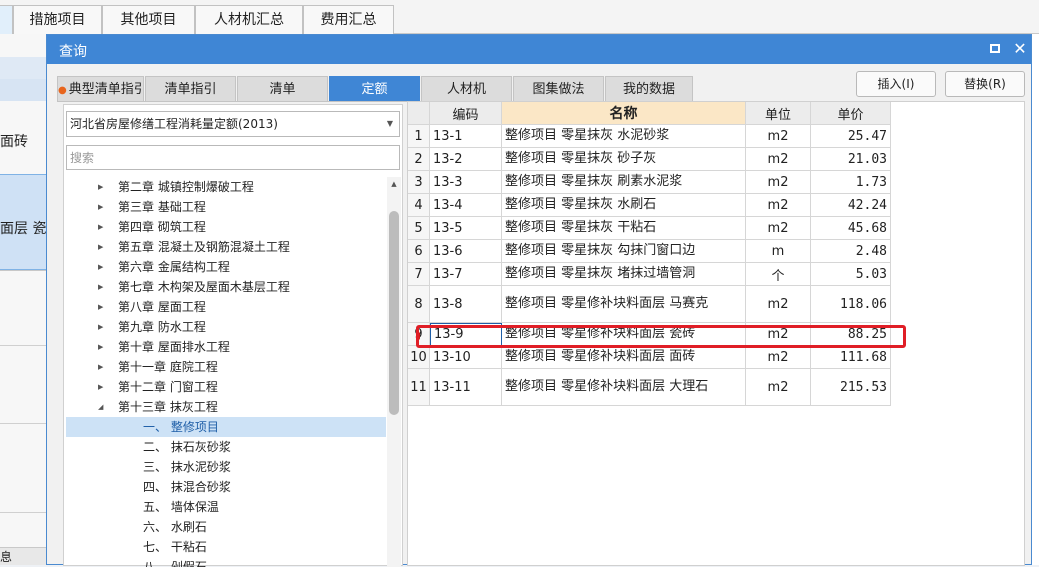 The height and width of the screenshot is (567, 1039). What do you see at coordinates (649, 274) in the screenshot?
I see `table-row: 7 13-7 整修项目 零星抹灰 堵抹过墙管洞个 5.03` at bounding box center [649, 274].